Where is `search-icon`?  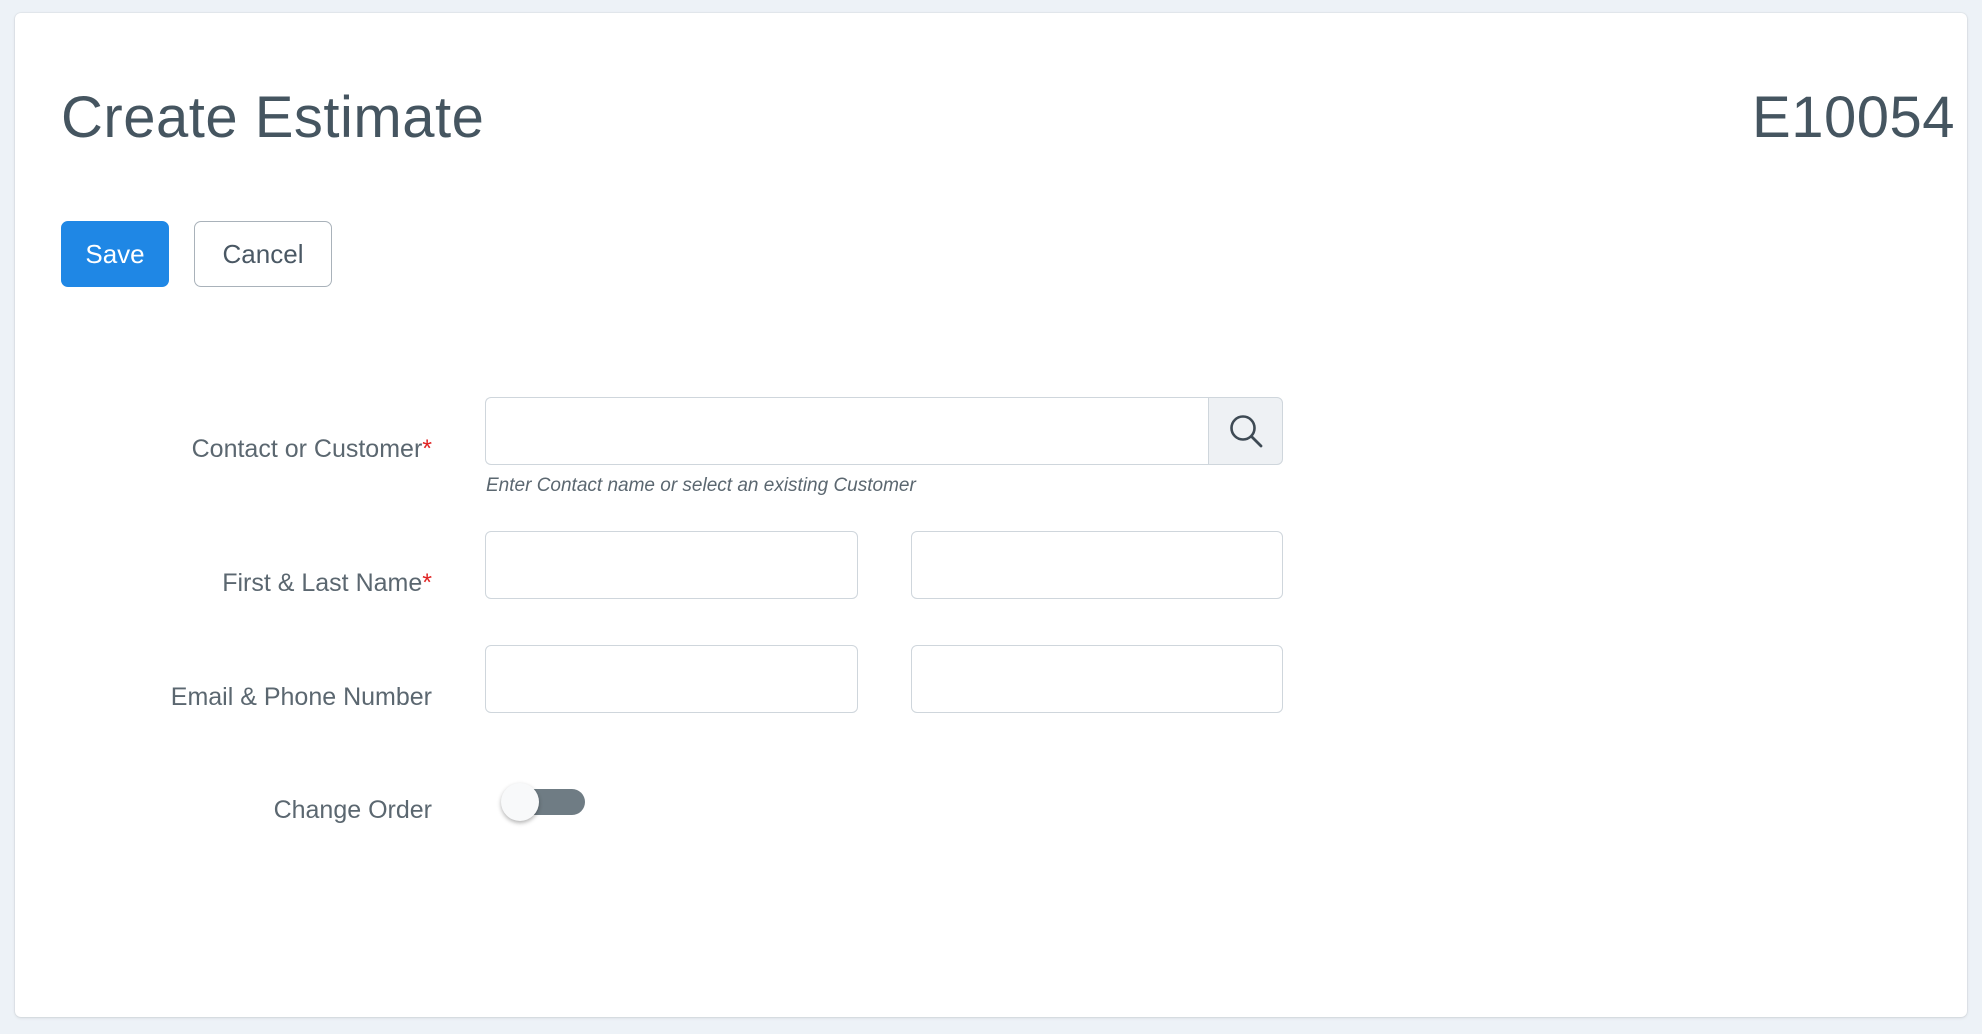 search-icon is located at coordinates (1245, 431).